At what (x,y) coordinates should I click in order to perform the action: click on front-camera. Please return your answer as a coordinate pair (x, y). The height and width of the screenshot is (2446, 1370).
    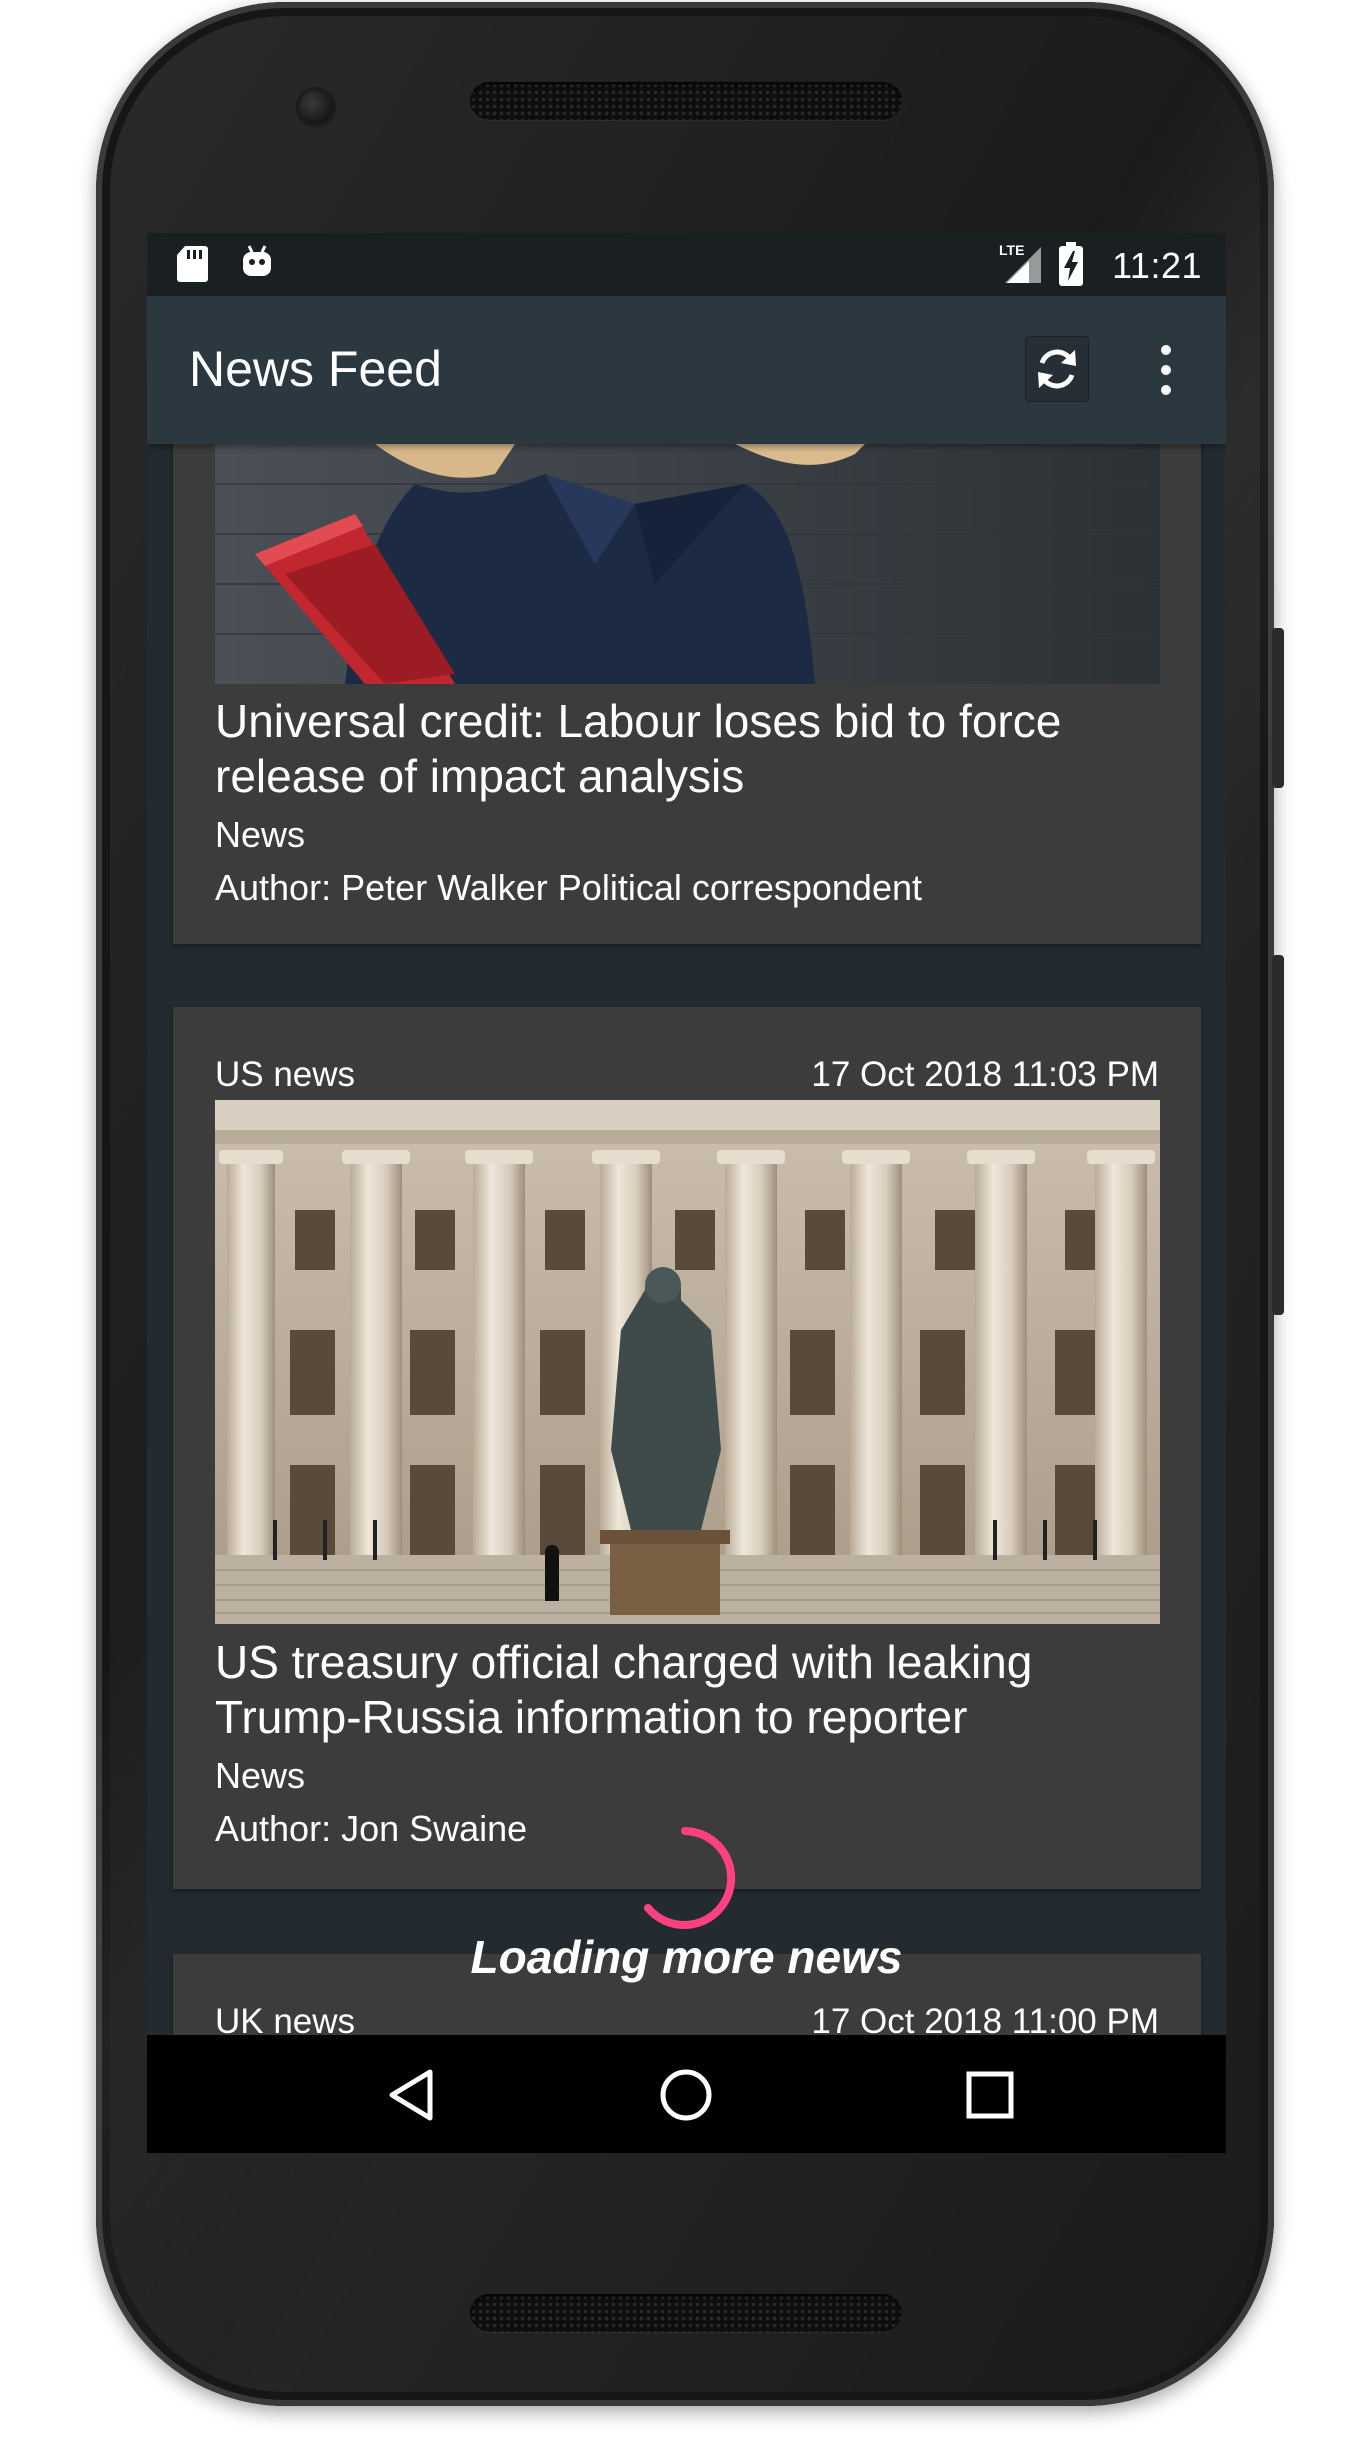
    Looking at the image, I should click on (316, 107).